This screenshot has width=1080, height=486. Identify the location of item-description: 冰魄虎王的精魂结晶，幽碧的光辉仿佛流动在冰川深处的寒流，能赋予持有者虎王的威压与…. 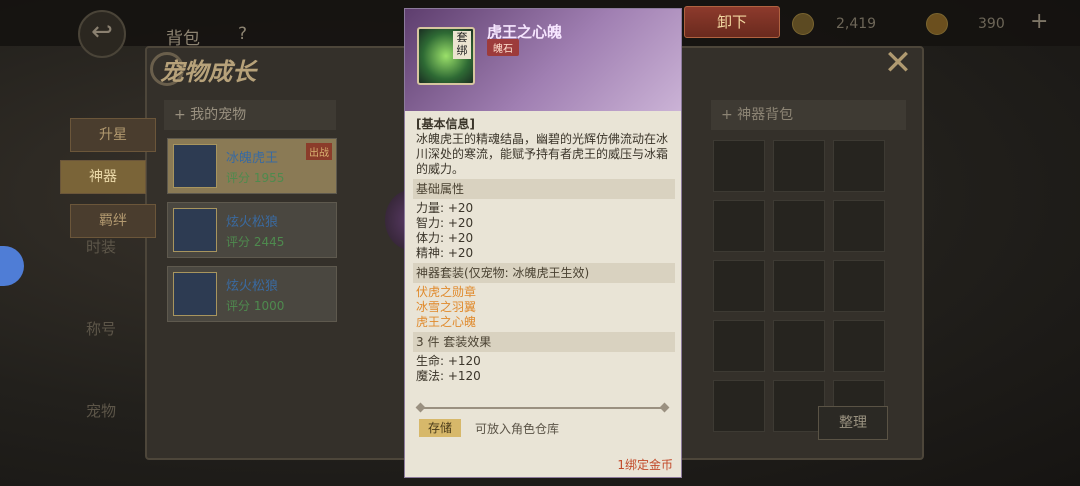
(542, 154).